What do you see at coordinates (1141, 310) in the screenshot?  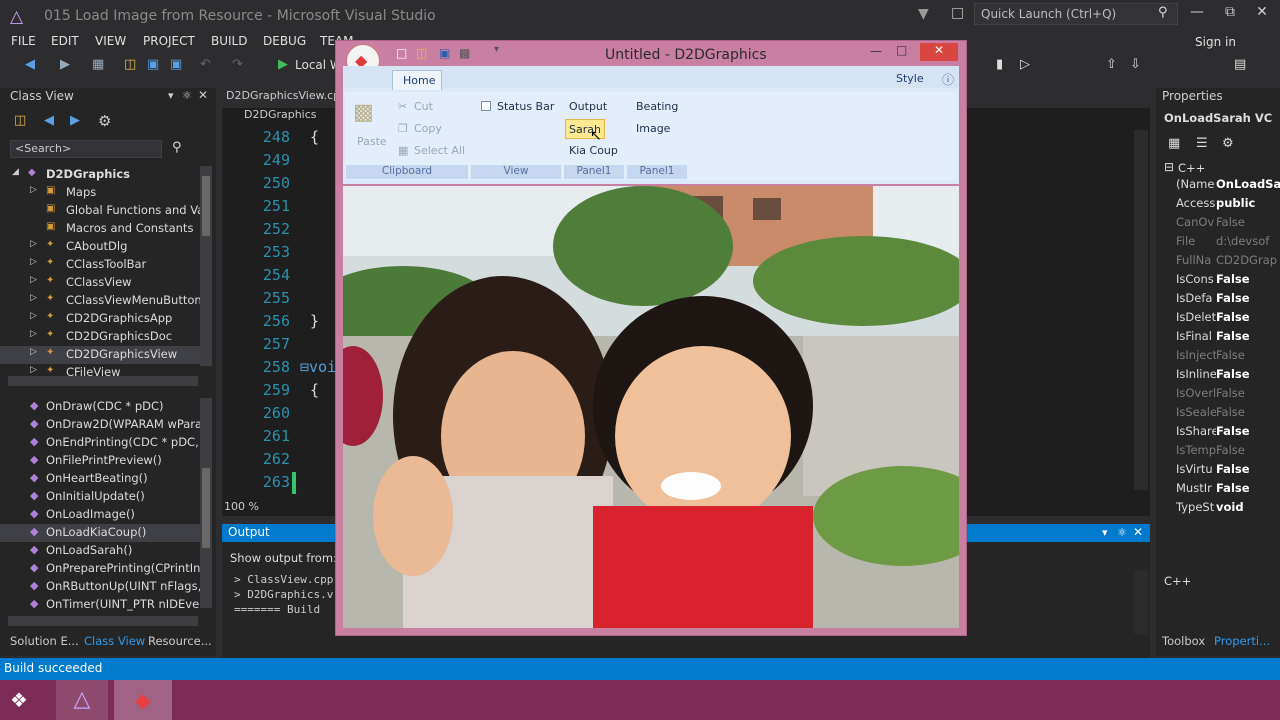 I see `editor-scrollbar` at bounding box center [1141, 310].